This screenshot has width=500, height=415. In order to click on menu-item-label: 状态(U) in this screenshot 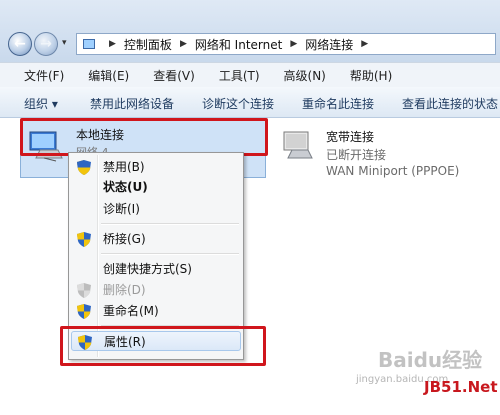, I will do `click(125, 187)`.